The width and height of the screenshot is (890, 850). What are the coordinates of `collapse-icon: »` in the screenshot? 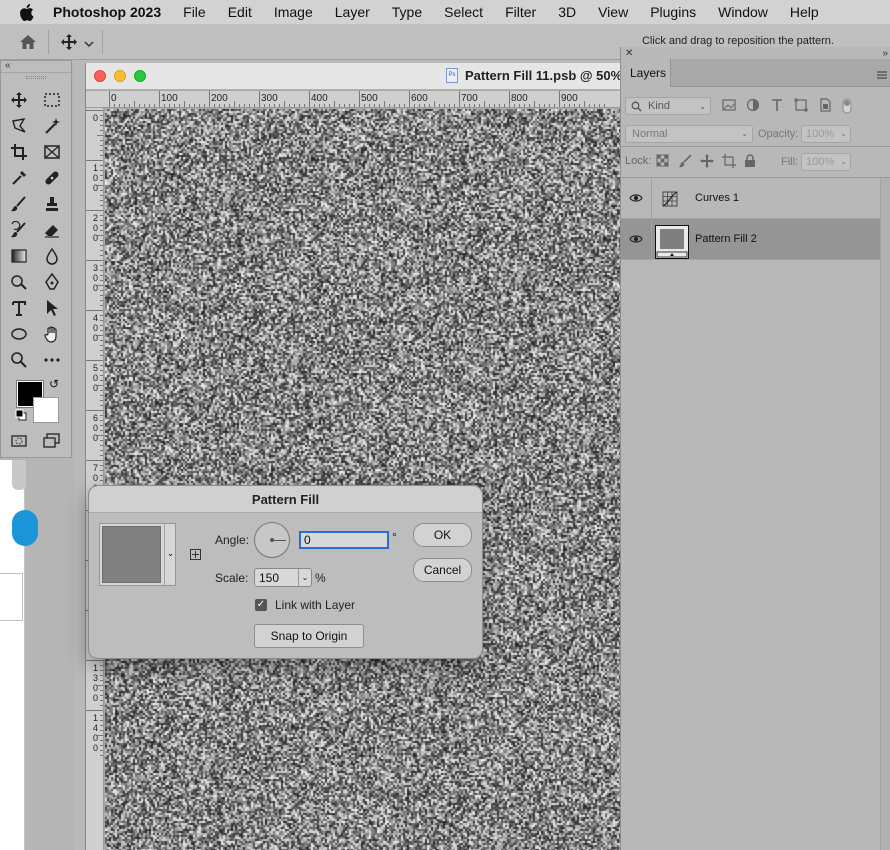 It's located at (885, 53).